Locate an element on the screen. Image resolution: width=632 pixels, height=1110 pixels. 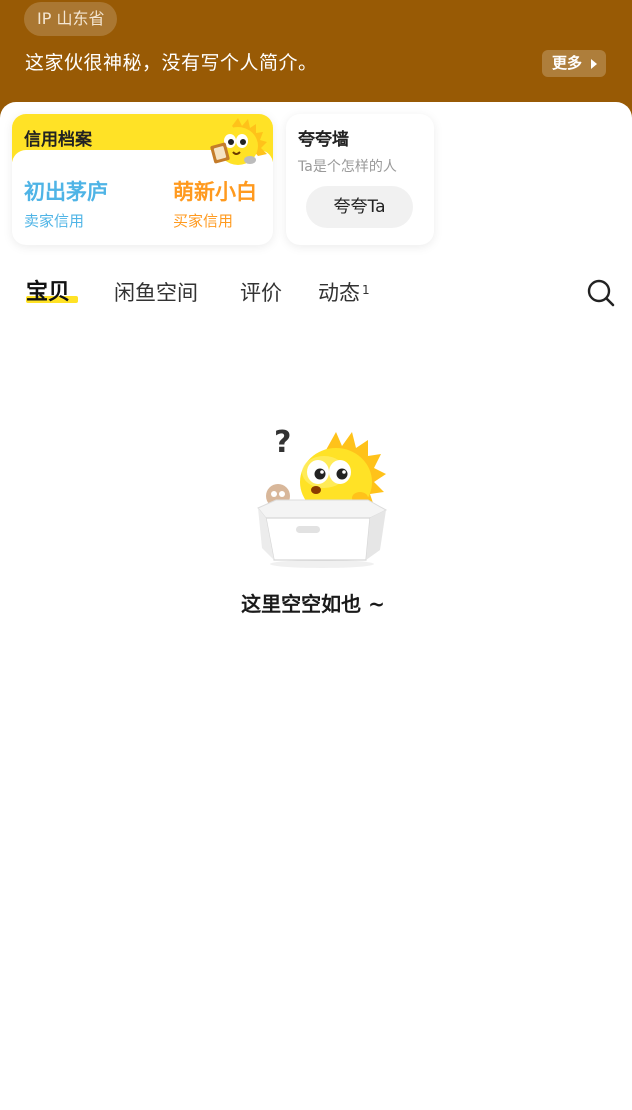
seller-credit-level: 初出茅庐 is located at coordinates (66, 192).